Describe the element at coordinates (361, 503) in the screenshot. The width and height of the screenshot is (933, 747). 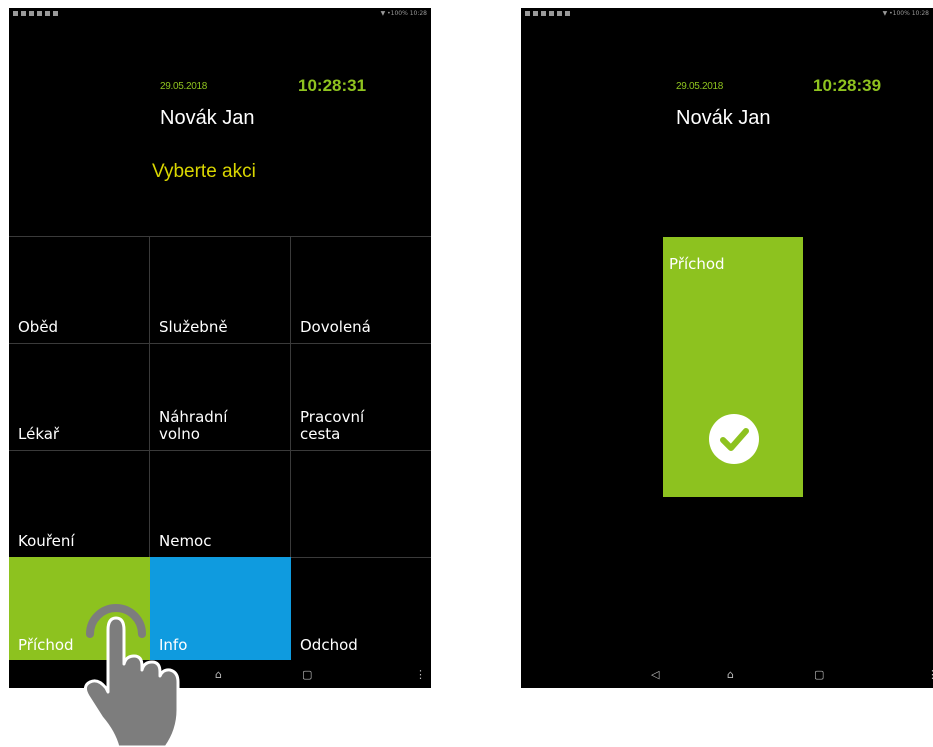
I see `tile-empty` at that location.